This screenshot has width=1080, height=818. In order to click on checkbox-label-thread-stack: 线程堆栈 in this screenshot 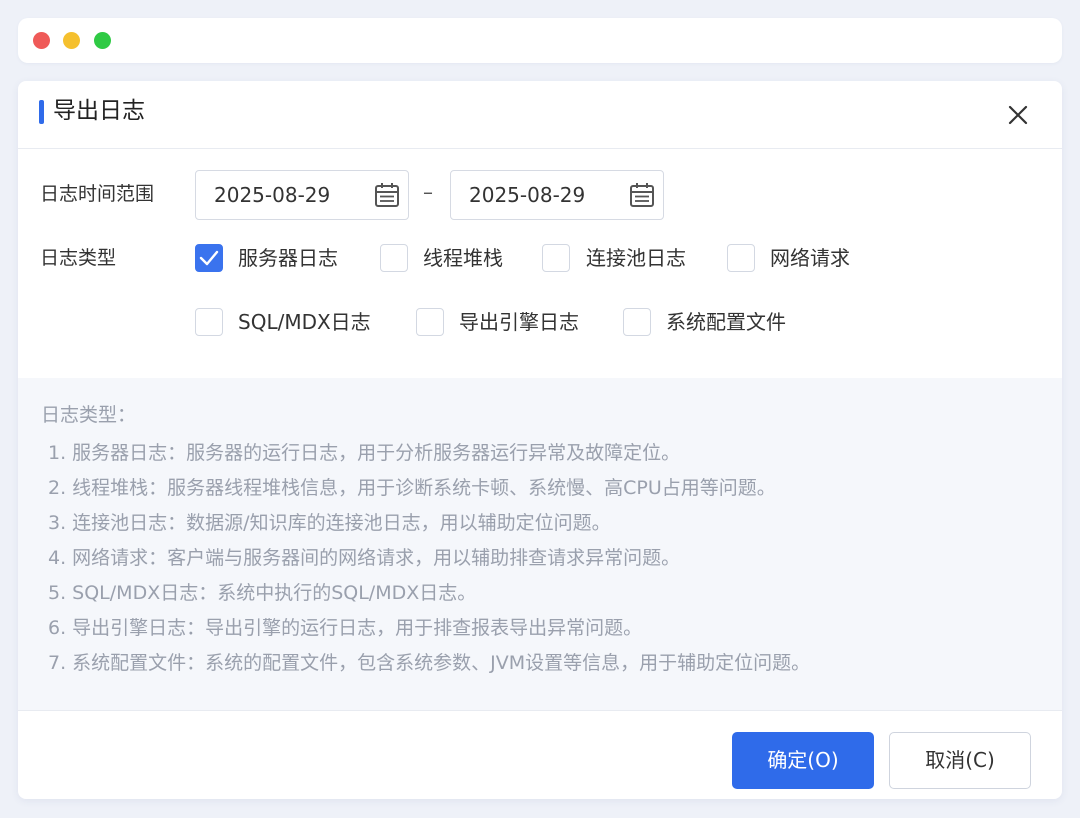, I will do `click(463, 258)`.